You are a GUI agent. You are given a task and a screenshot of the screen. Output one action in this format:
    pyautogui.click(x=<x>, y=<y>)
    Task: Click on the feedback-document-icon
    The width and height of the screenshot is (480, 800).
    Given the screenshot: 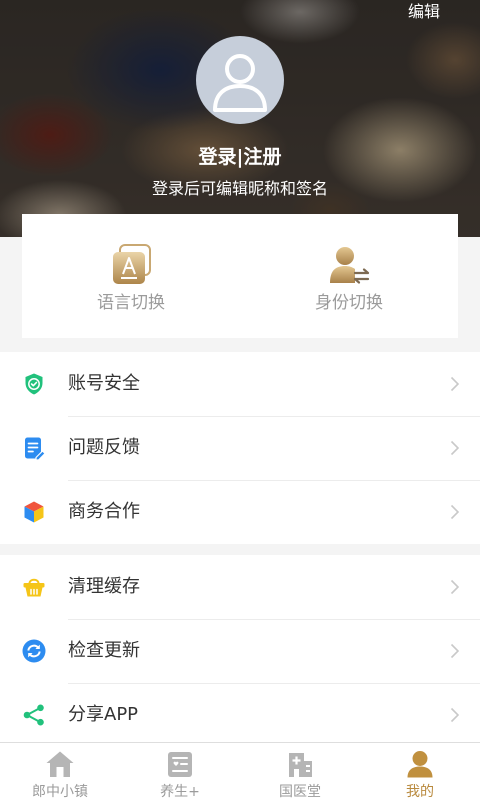 What is the action you would take?
    pyautogui.click(x=34, y=448)
    